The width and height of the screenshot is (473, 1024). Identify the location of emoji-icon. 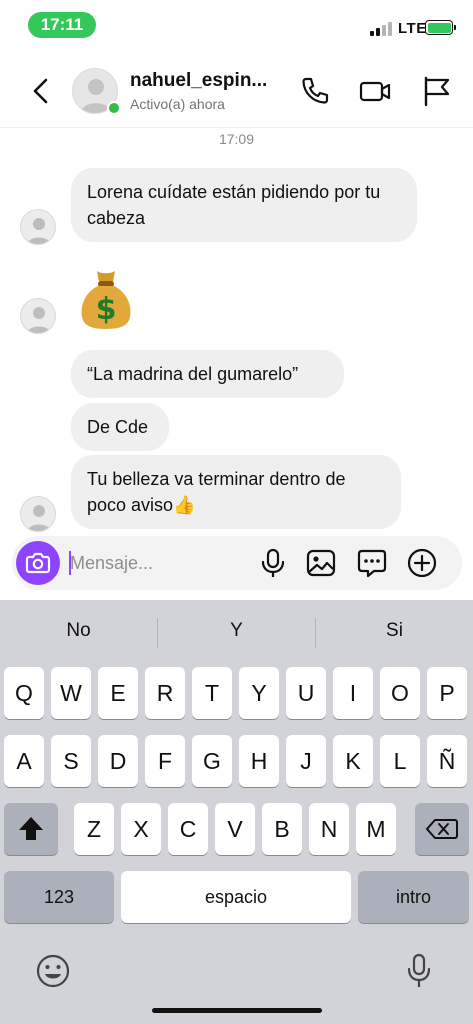
(53, 971).